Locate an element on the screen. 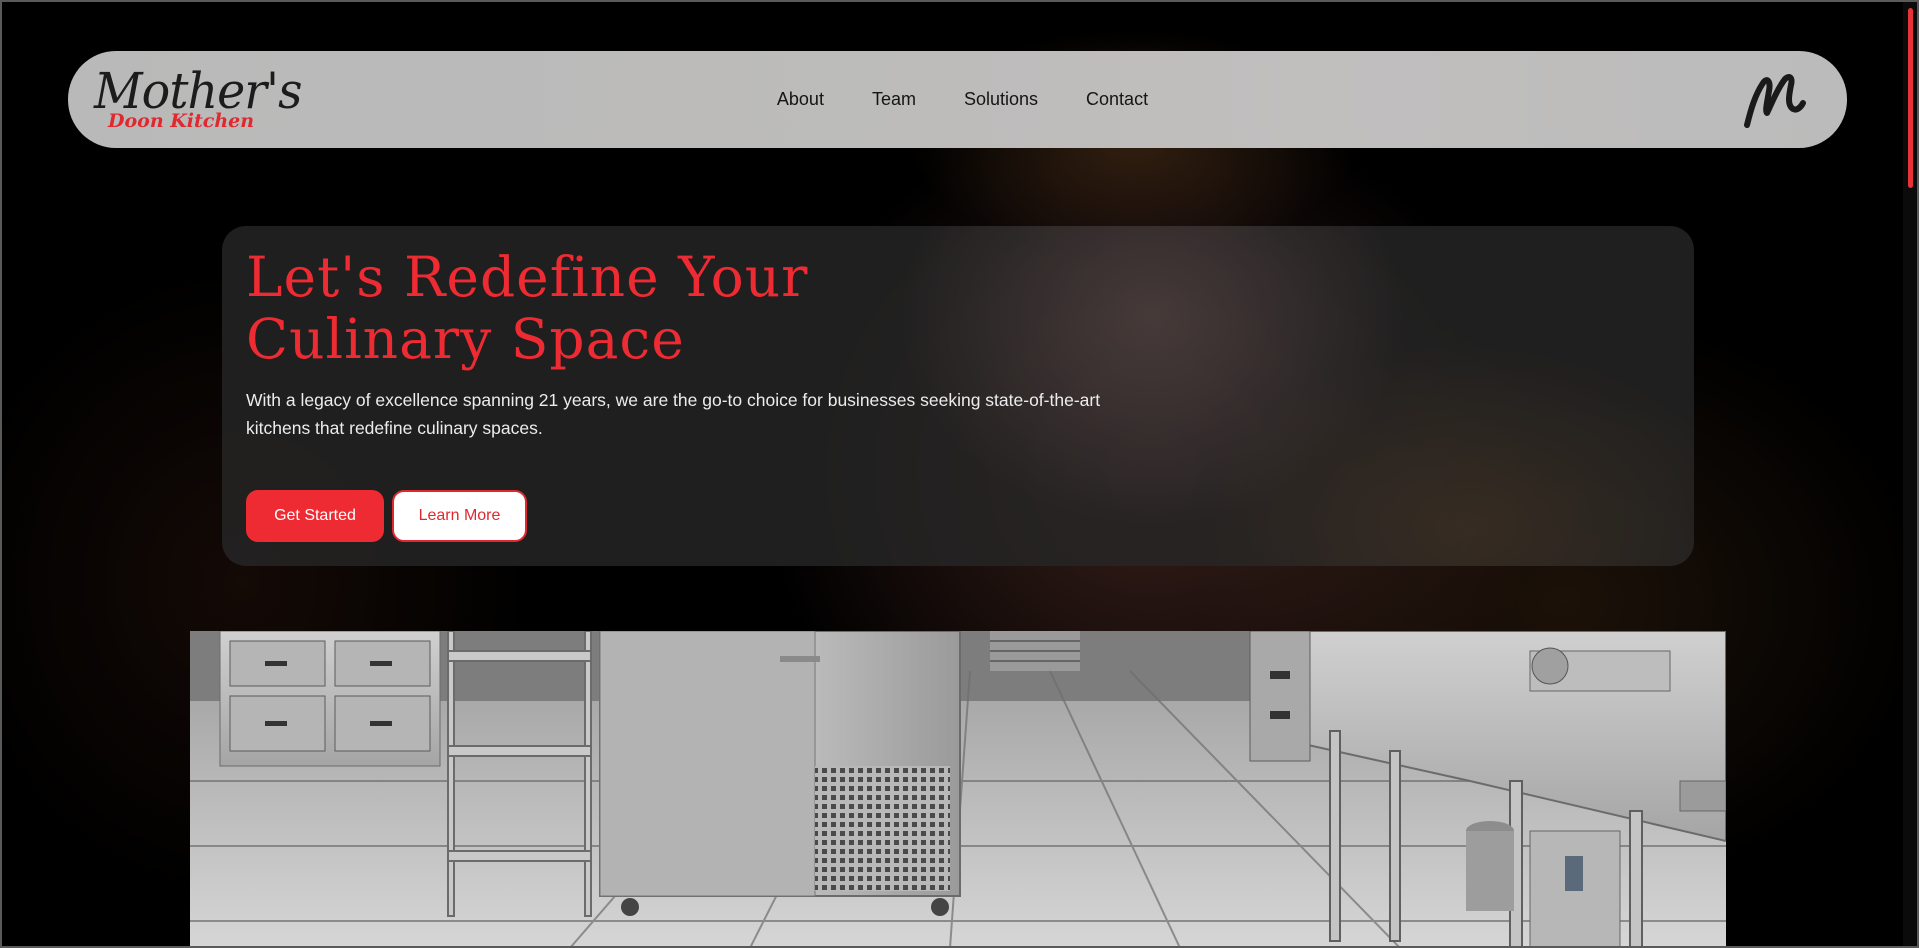 The height and width of the screenshot is (948, 1919). nav-link-about: About is located at coordinates (800, 99).